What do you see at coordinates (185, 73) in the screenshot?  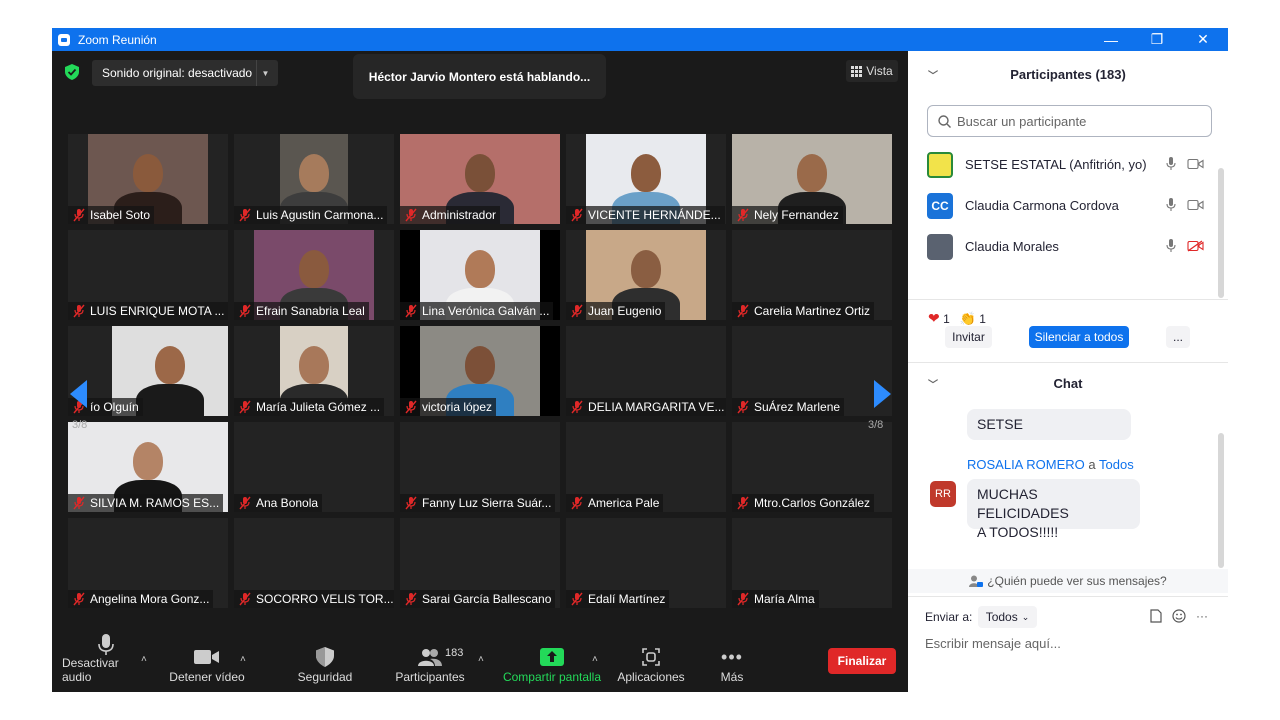 I see `original-sound-toggle: Sonido original: desactivado ▼` at bounding box center [185, 73].